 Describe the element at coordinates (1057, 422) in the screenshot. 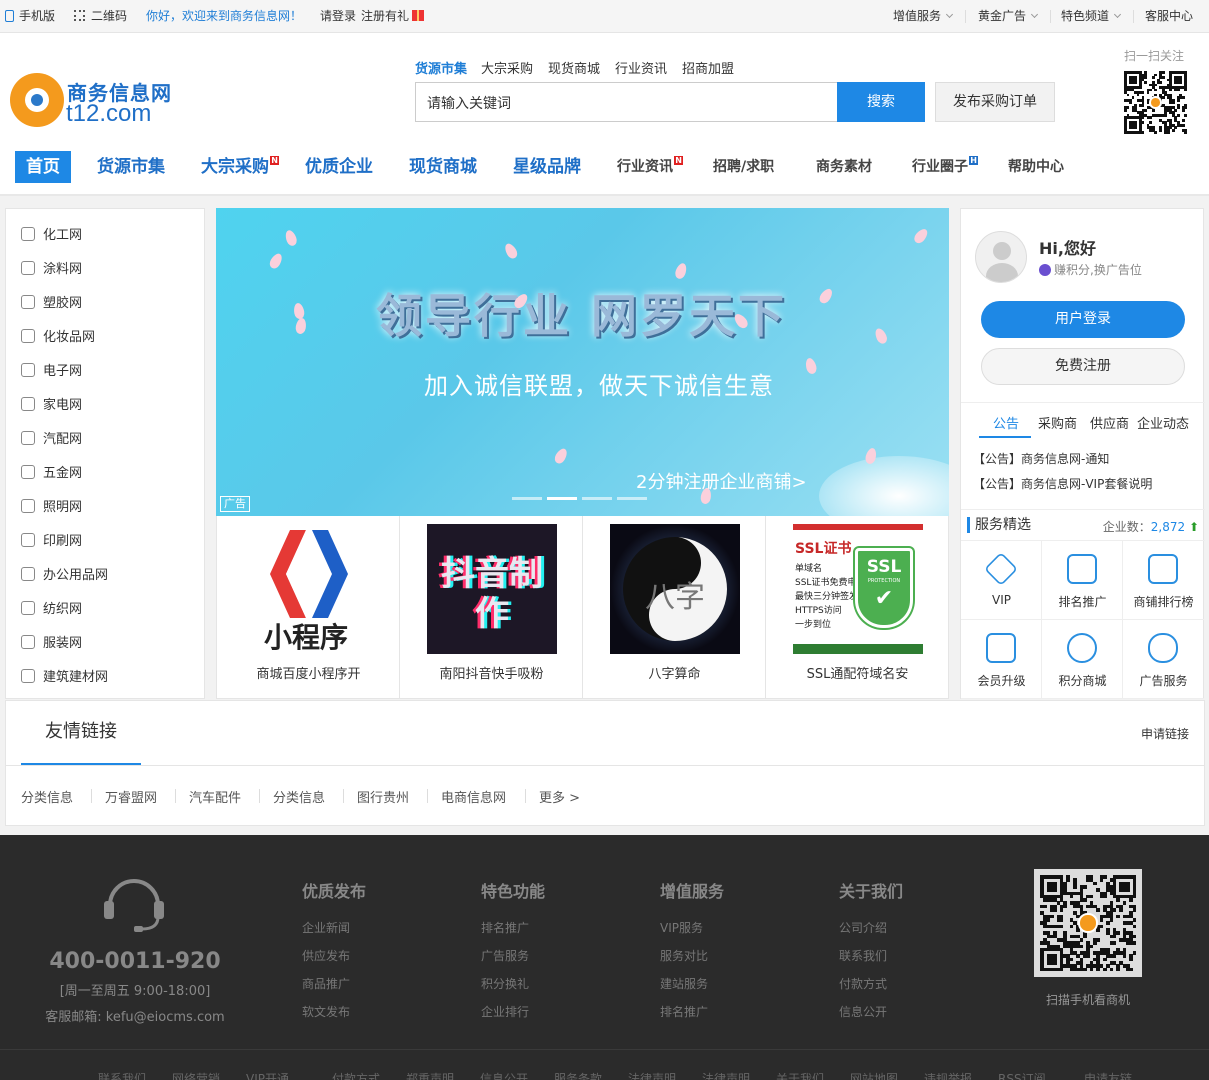

I see `tab-buyers: 采购商` at that location.